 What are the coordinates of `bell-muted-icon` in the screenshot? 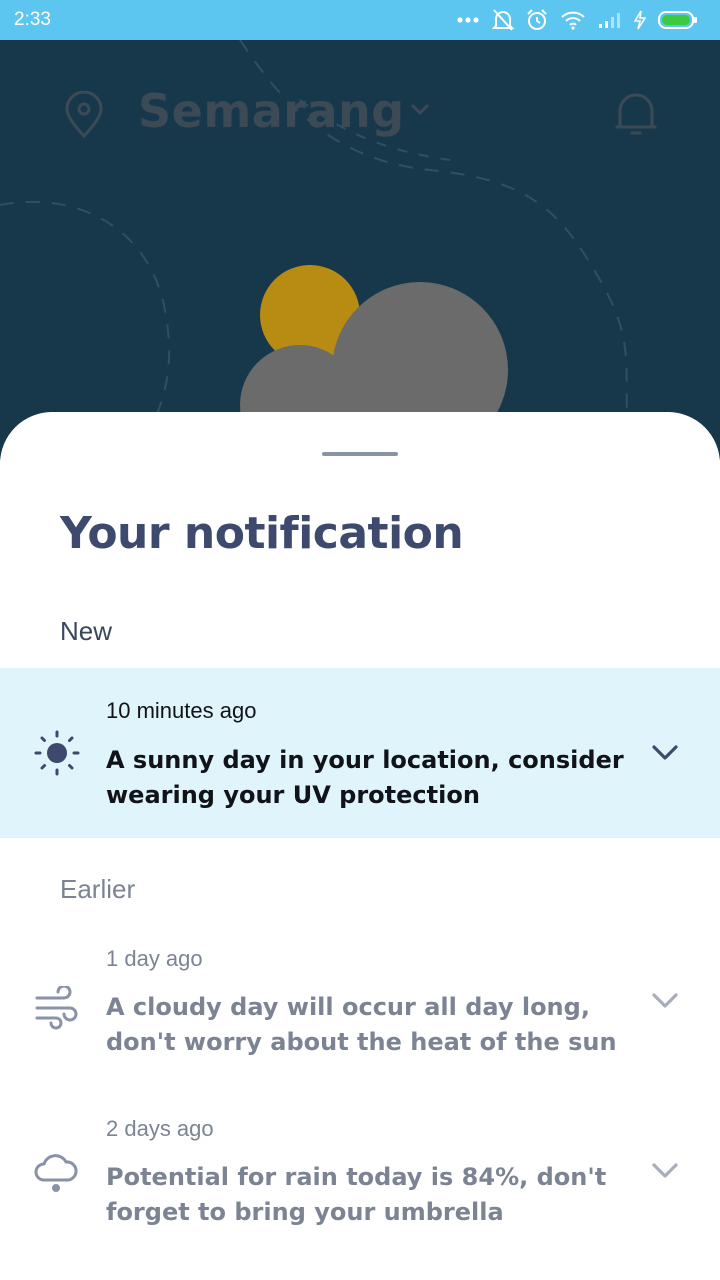 It's located at (503, 20).